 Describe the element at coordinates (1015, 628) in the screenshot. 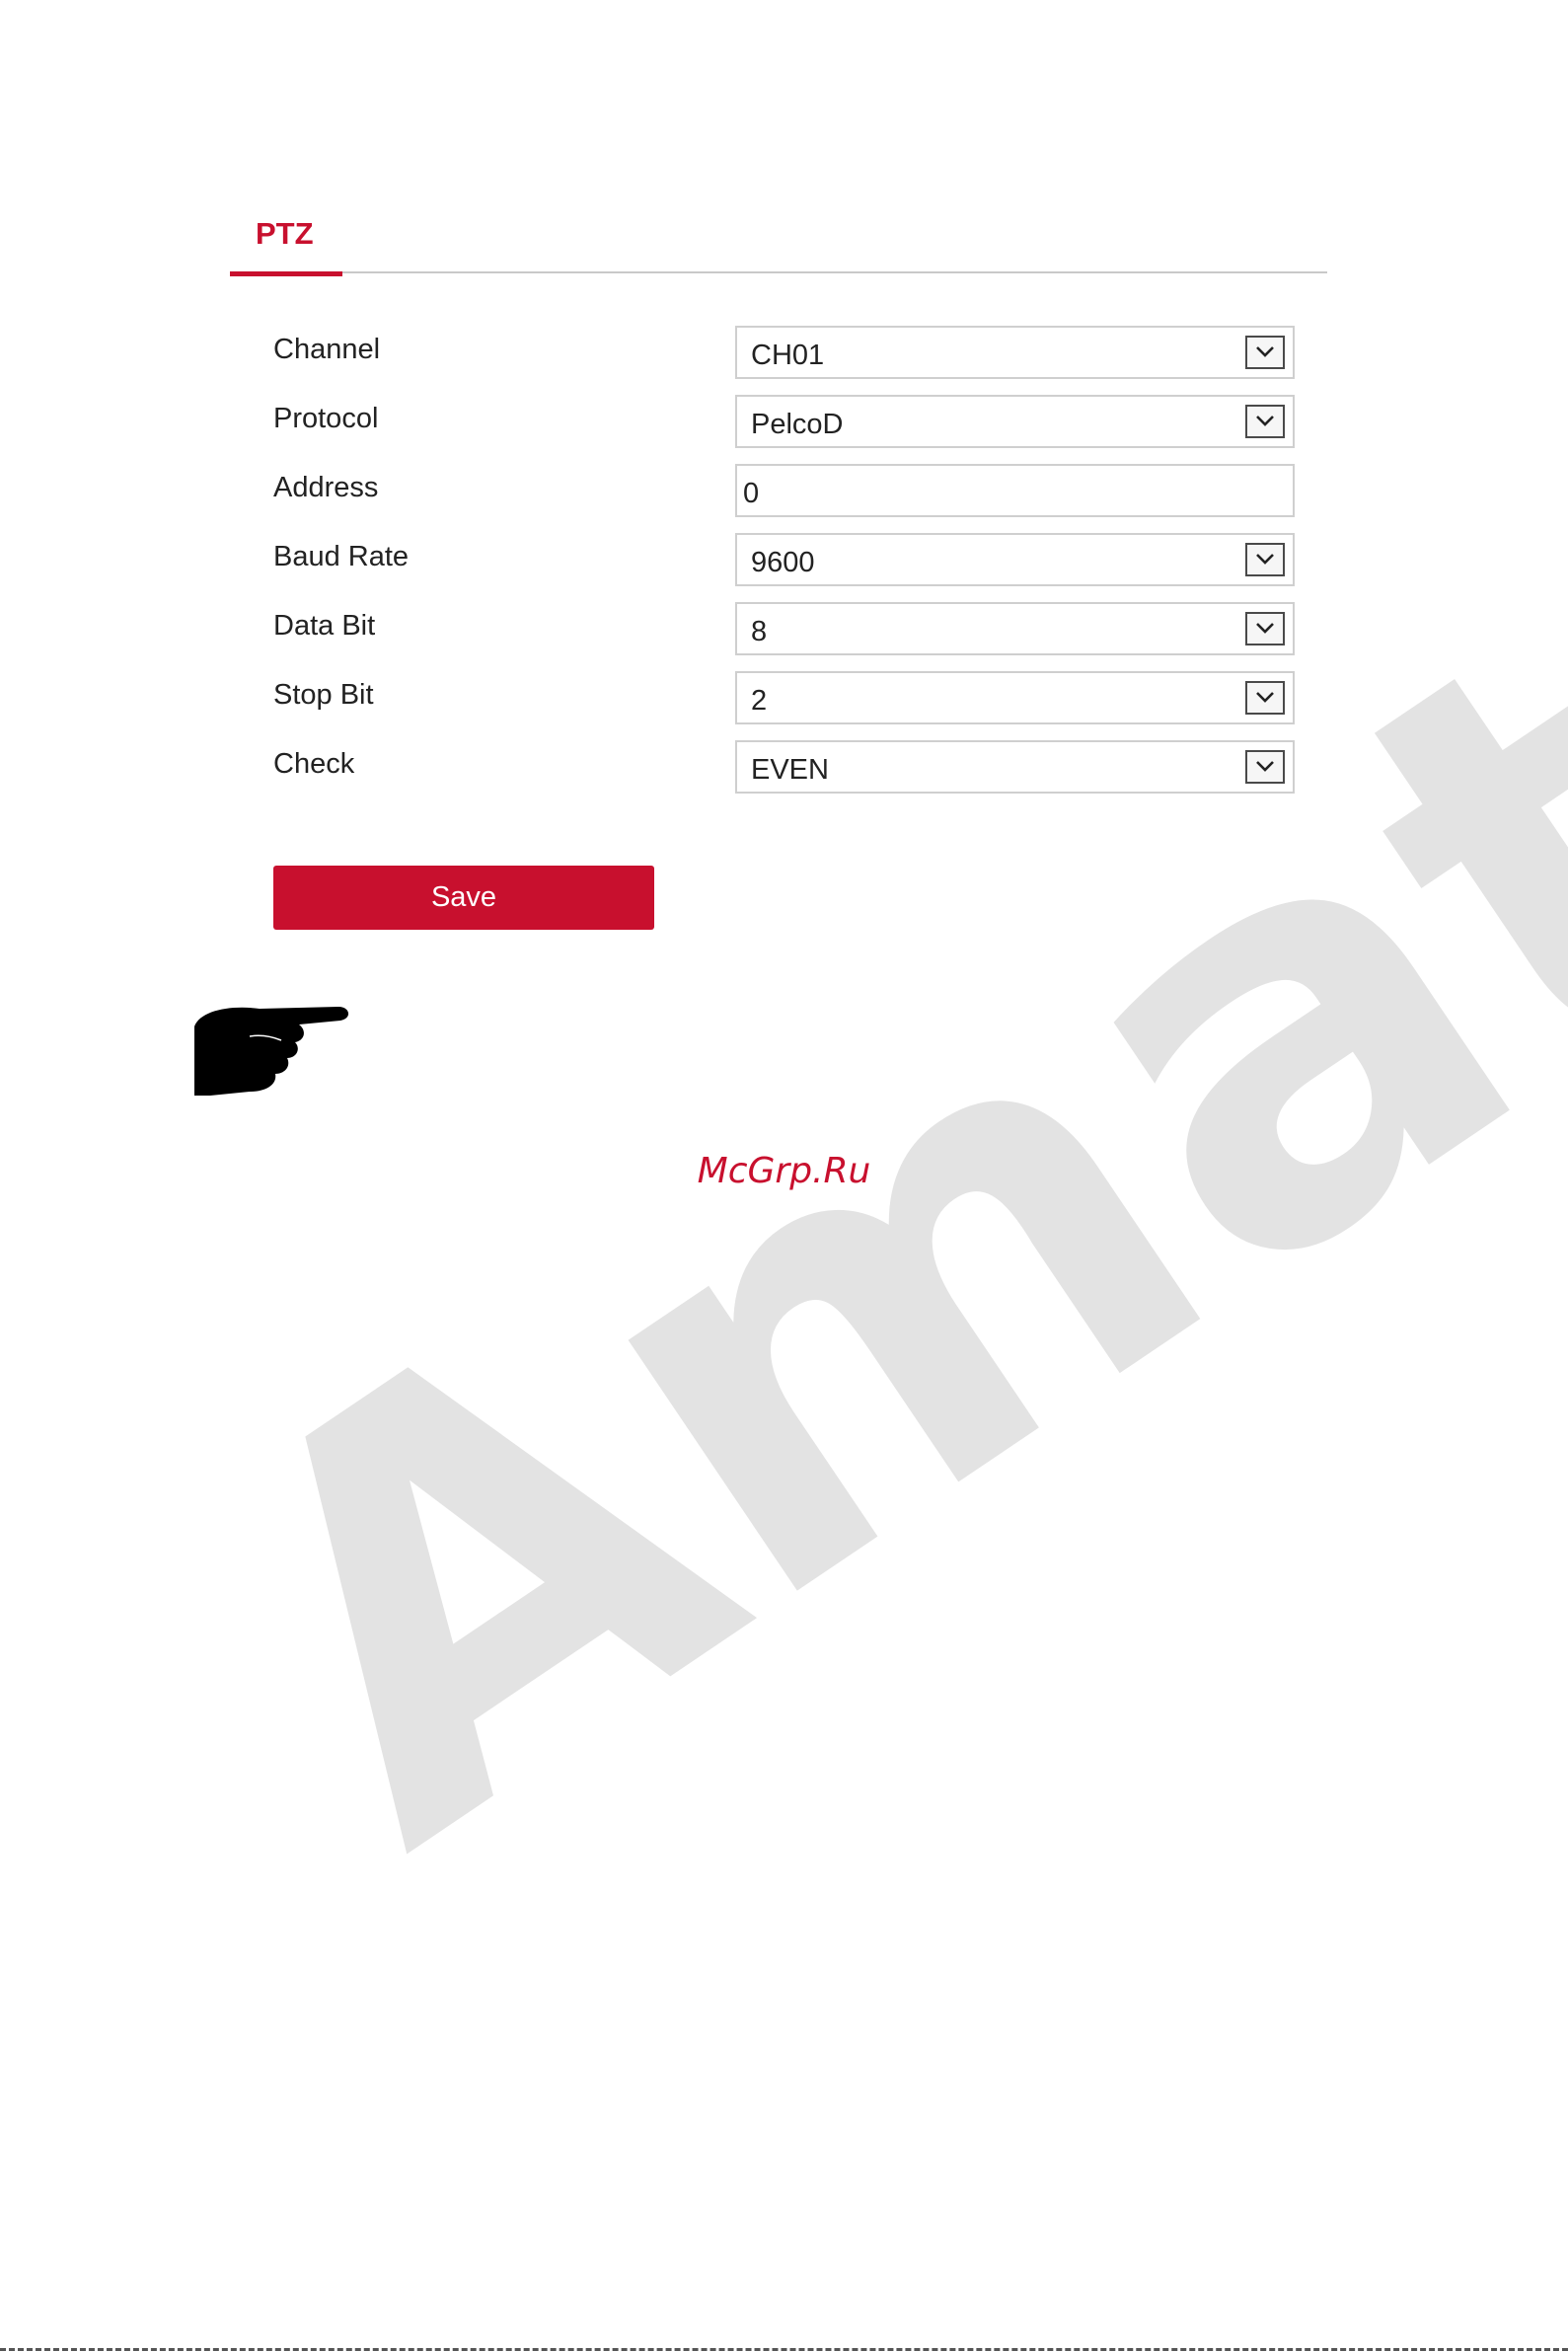

I see `data-bit-select: 8` at that location.